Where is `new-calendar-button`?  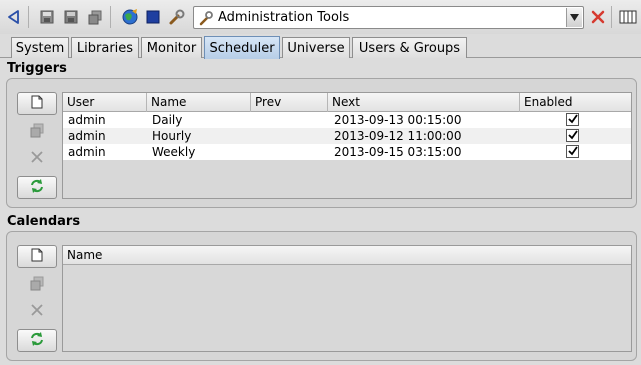
new-calendar-button is located at coordinates (37, 256).